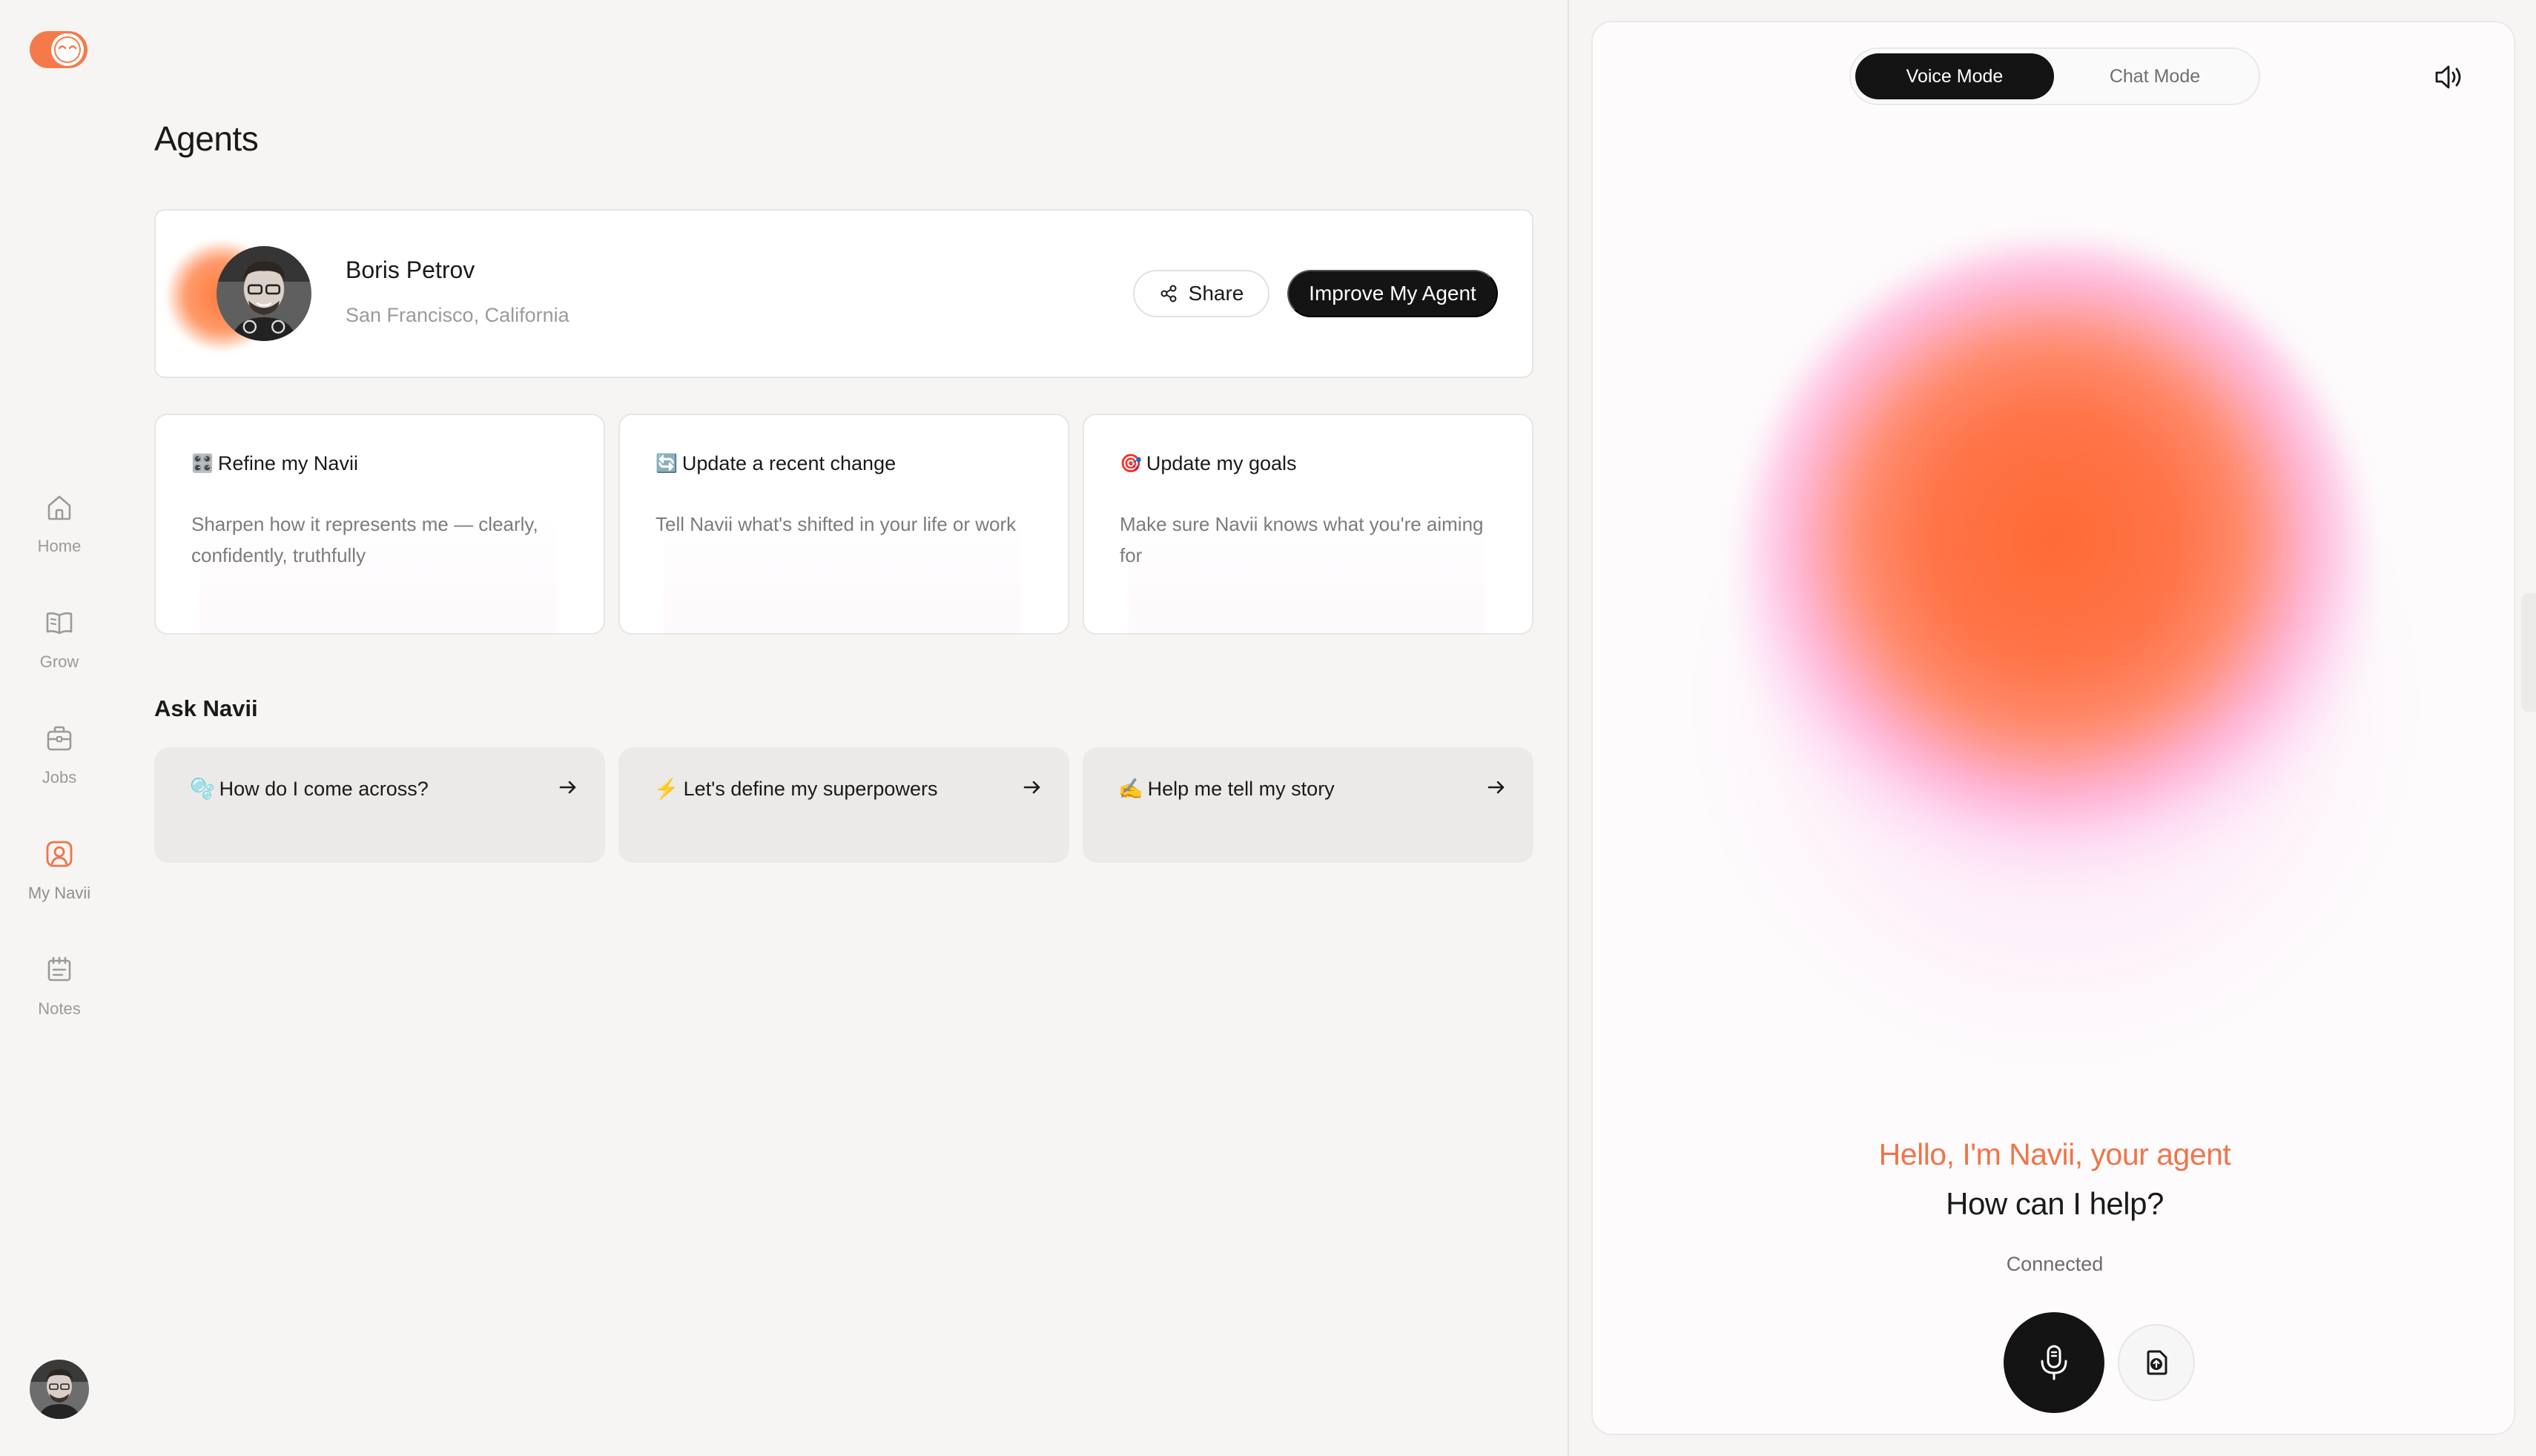 The image size is (2536, 1456). What do you see at coordinates (2055, 1203) in the screenshot?
I see `agent-question: How can I help?` at bounding box center [2055, 1203].